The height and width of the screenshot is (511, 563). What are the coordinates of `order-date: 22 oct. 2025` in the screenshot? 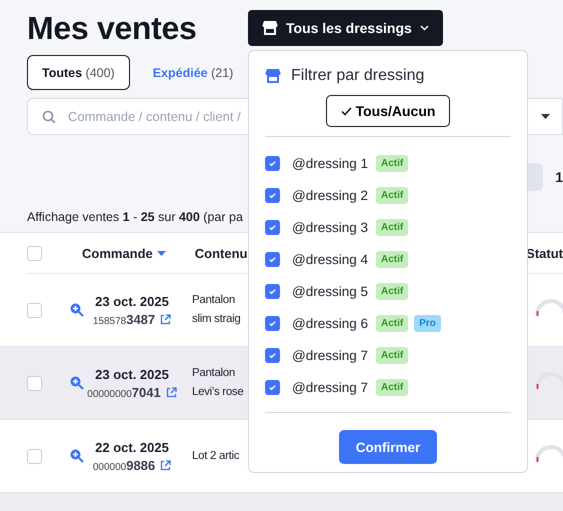 It's located at (132, 447).